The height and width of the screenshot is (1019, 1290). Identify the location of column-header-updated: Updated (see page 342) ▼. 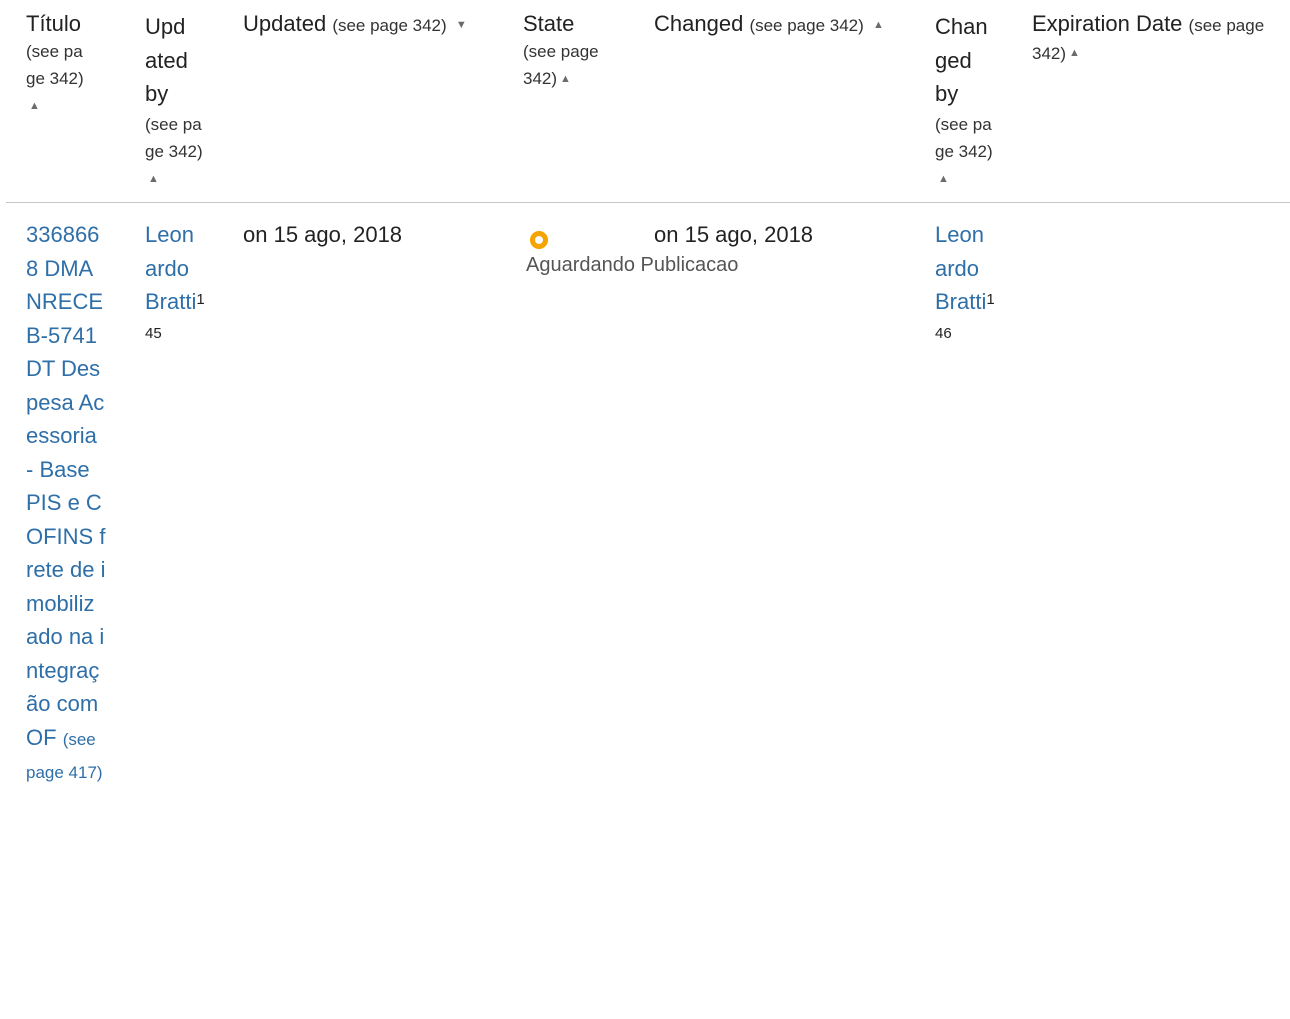
(378, 24).